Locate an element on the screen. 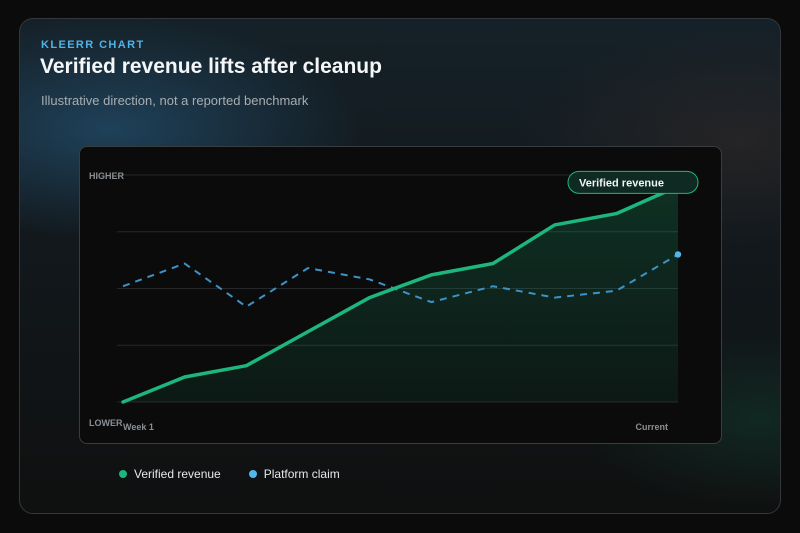  legend-item-verified: Verified revenue is located at coordinates (170, 474).